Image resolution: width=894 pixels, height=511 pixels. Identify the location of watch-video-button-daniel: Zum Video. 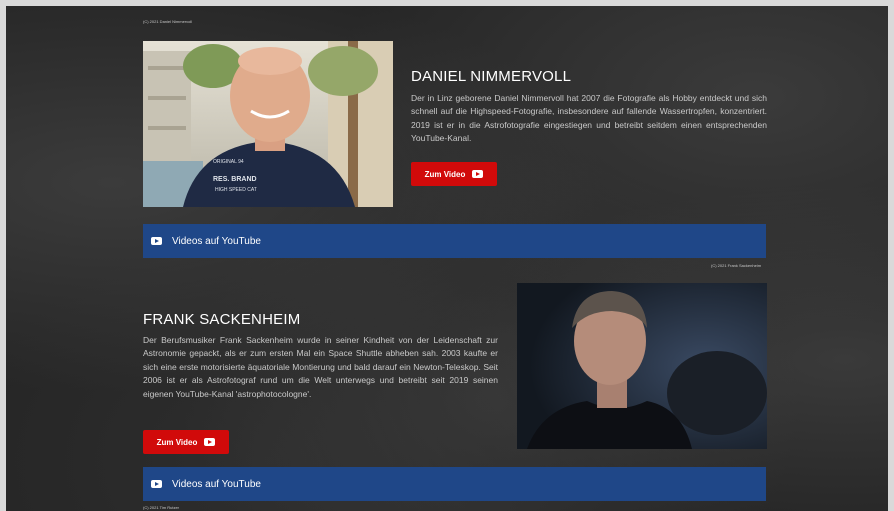
(454, 174).